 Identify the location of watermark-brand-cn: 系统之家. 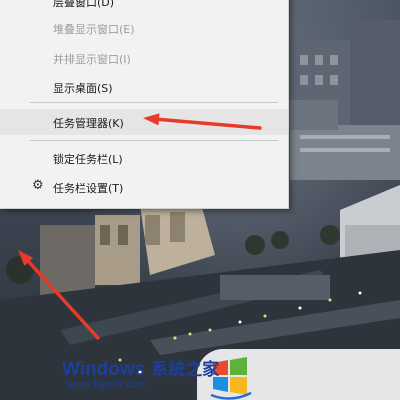
(185, 369).